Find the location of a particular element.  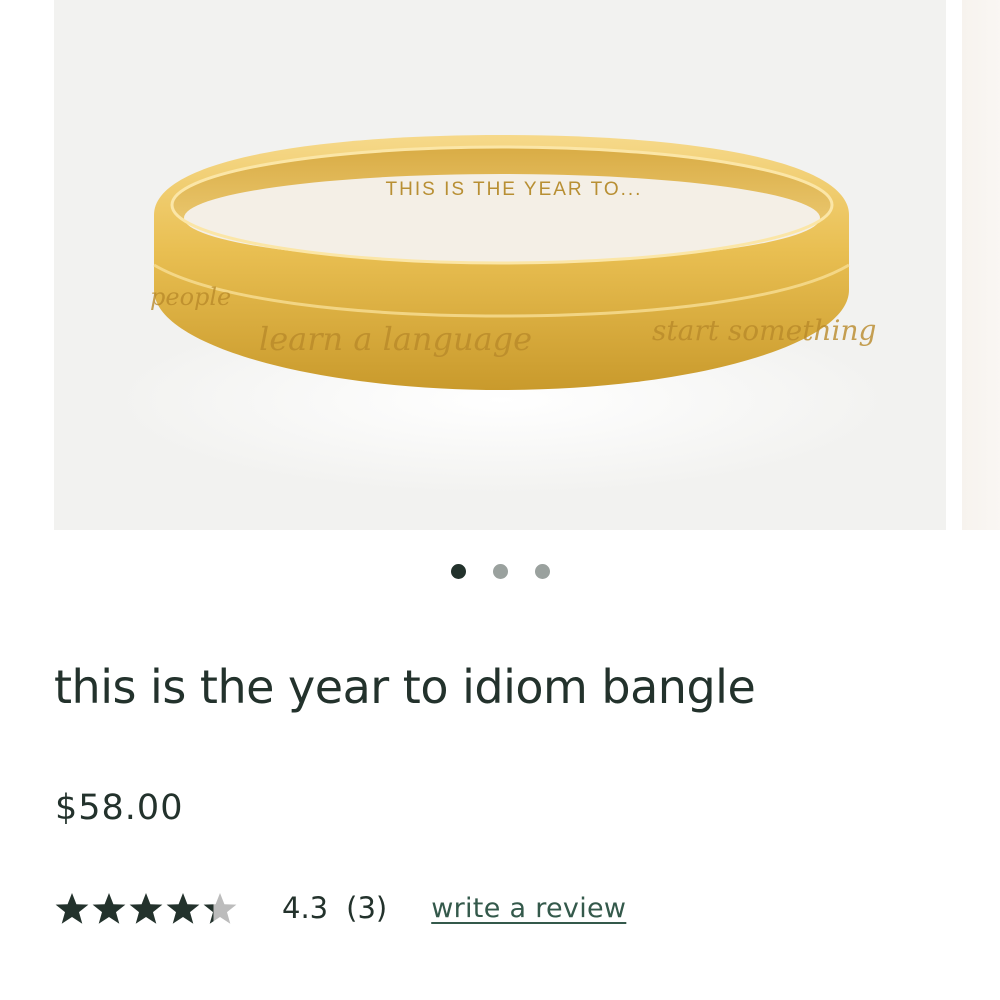

rating-value: 4.3 is located at coordinates (305, 908).